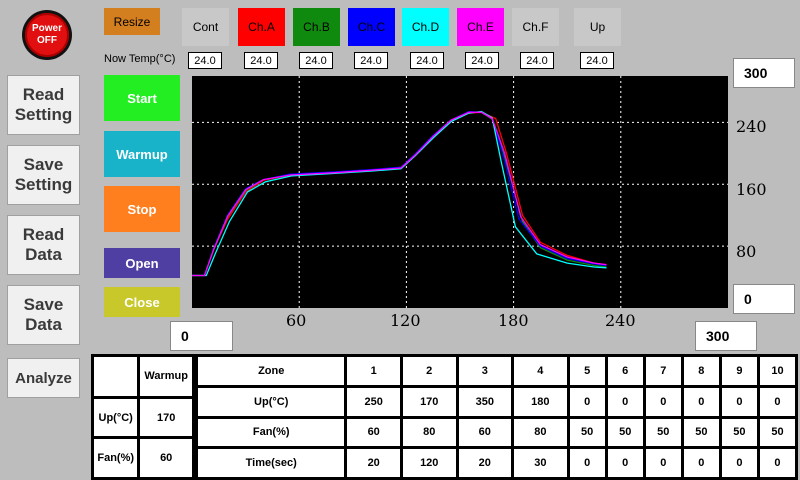 This screenshot has width=800, height=480. Describe the element at coordinates (485, 401) in the screenshot. I see `zone-cell: 350` at that location.